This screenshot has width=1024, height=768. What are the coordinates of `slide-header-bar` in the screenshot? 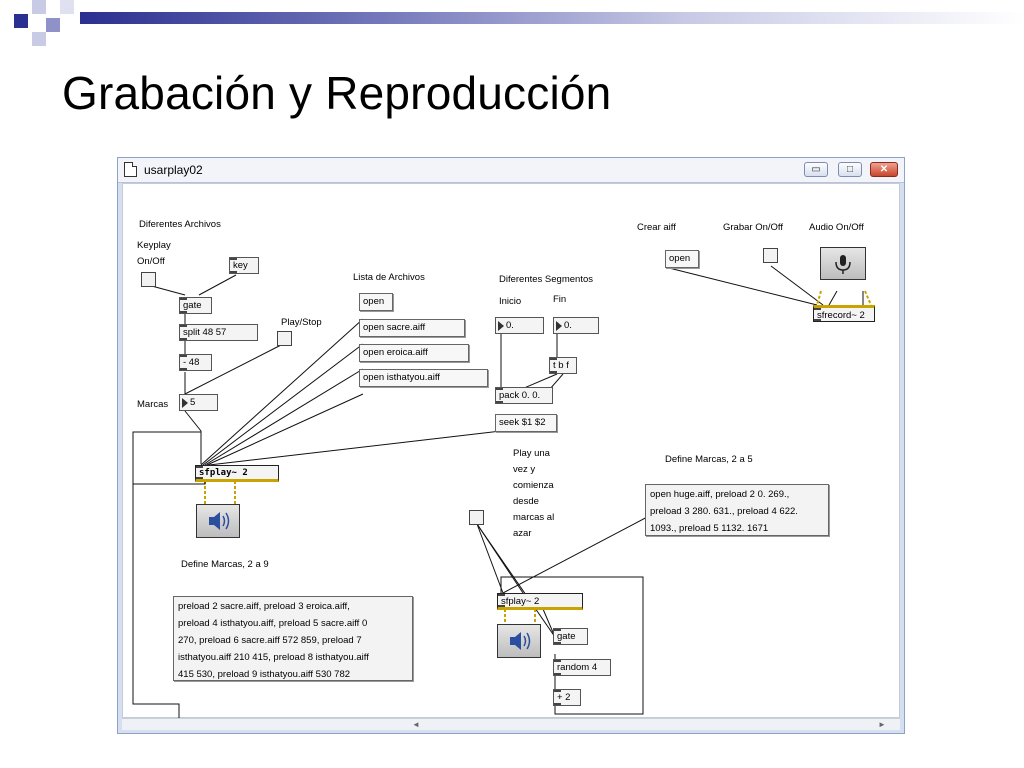 It's located at (552, 18).